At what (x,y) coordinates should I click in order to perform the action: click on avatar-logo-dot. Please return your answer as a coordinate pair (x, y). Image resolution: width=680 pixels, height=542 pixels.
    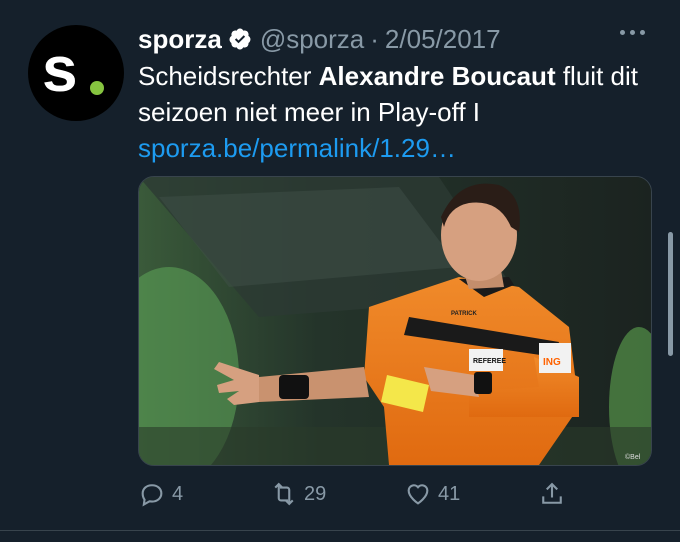
    Looking at the image, I should click on (97, 88).